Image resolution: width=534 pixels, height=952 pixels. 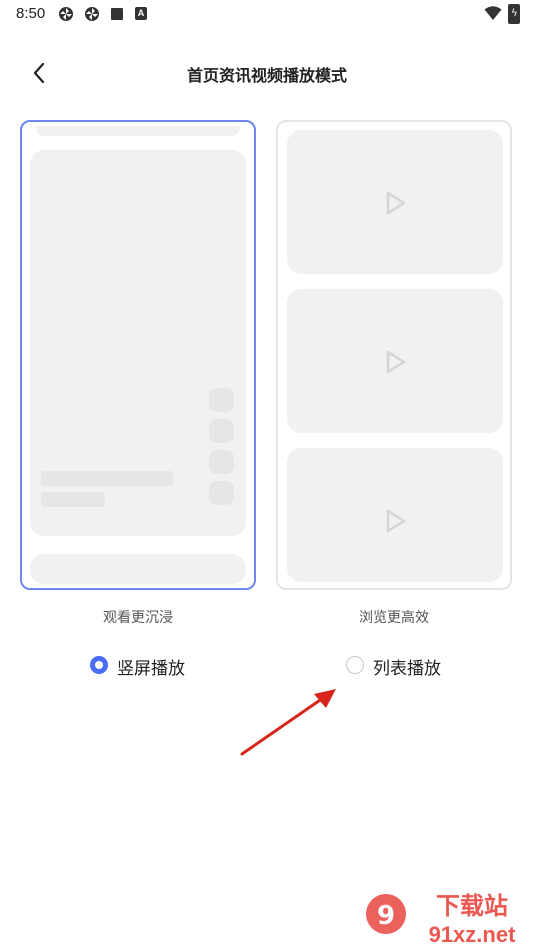 I want to click on vertical-play-option: 竖屏播放, so click(x=145, y=667).